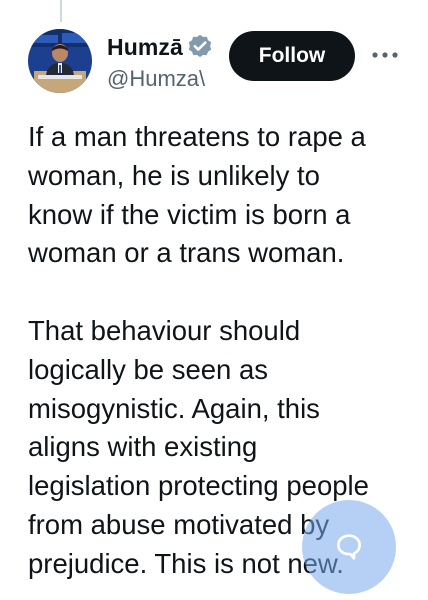 The image size is (428, 600). I want to click on tweet-line: woman, he is unlikely to, so click(174, 175).